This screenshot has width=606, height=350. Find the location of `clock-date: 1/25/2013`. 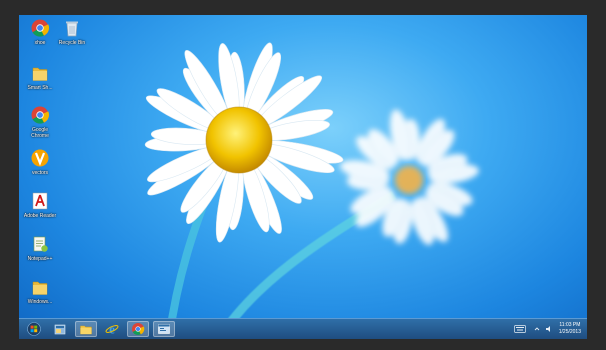

clock-date: 1/25/2013 is located at coordinates (569, 332).